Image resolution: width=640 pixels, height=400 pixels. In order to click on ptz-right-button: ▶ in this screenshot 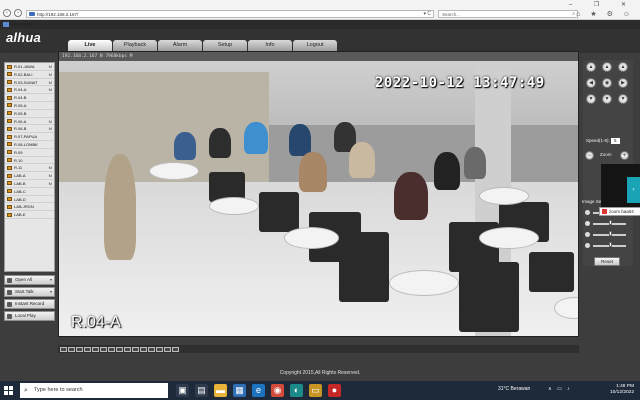, I will do `click(623, 83)`.